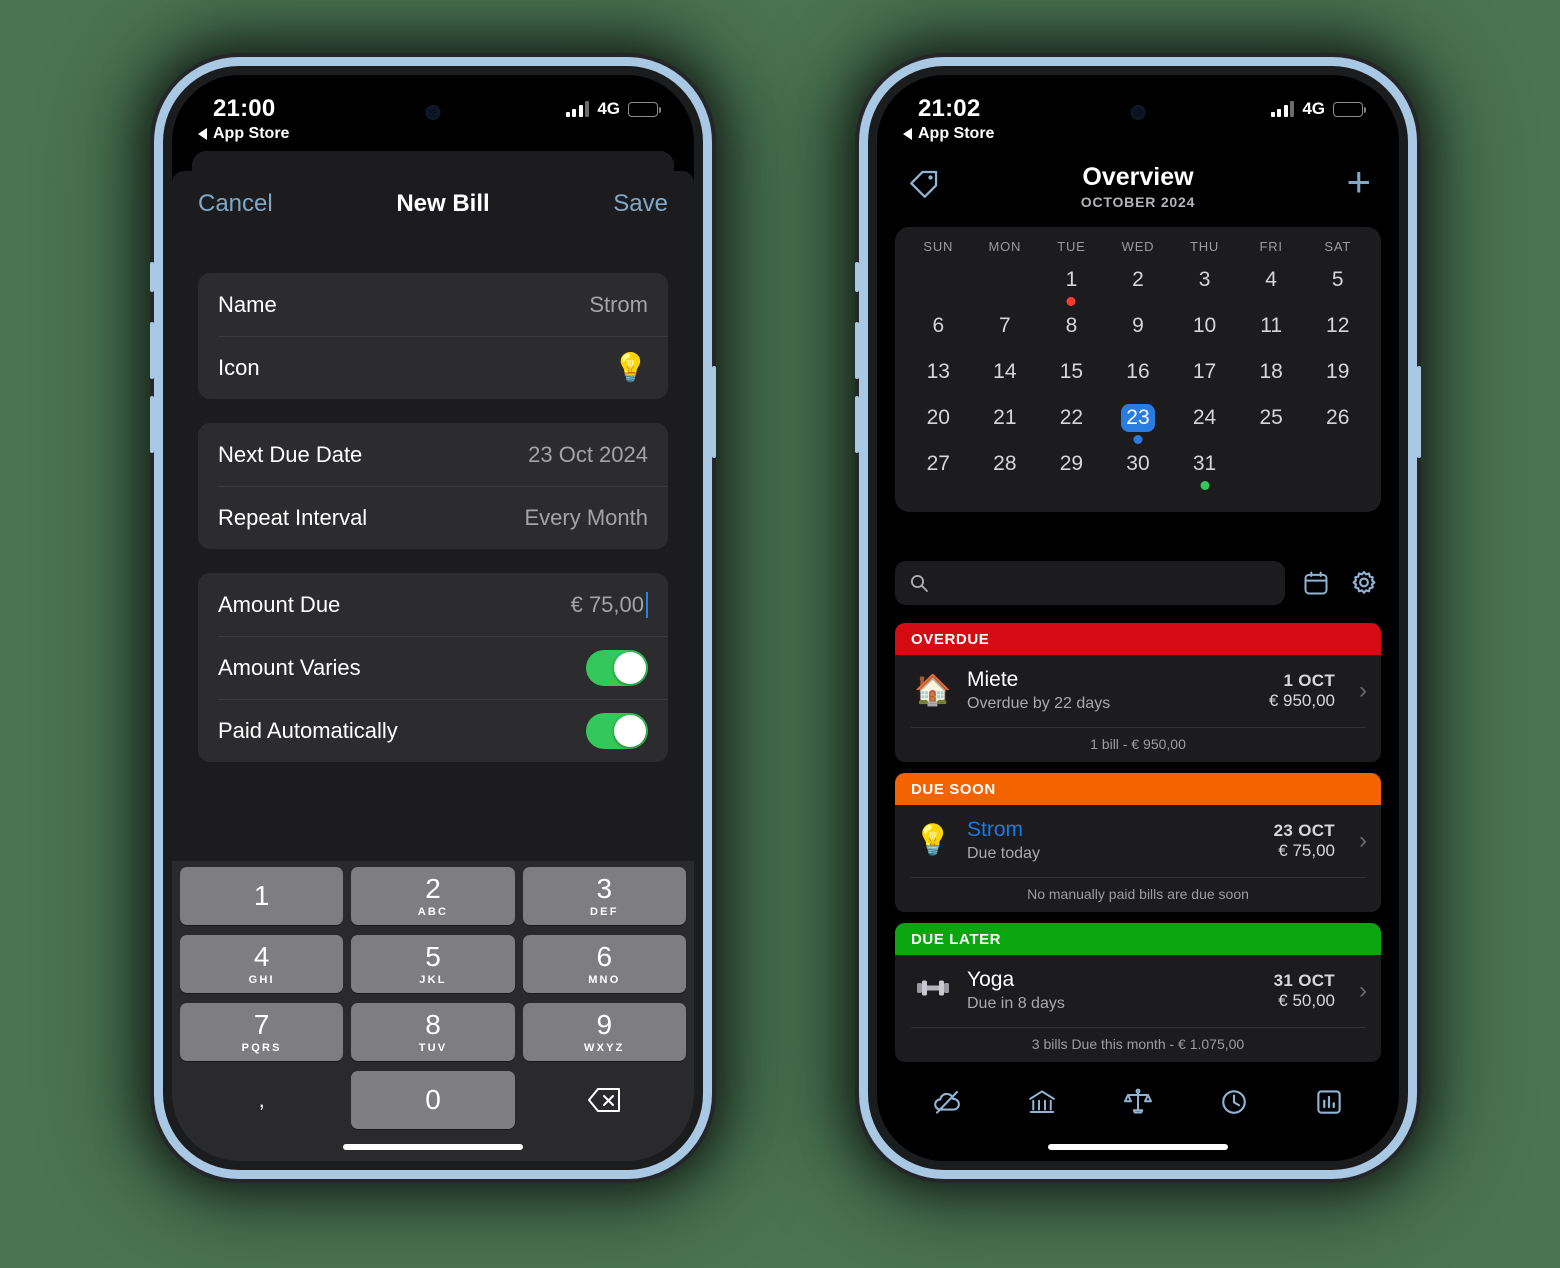 This screenshot has height=1268, width=1560. Describe the element at coordinates (1042, 1102) in the screenshot. I see `tab-accounts` at that location.